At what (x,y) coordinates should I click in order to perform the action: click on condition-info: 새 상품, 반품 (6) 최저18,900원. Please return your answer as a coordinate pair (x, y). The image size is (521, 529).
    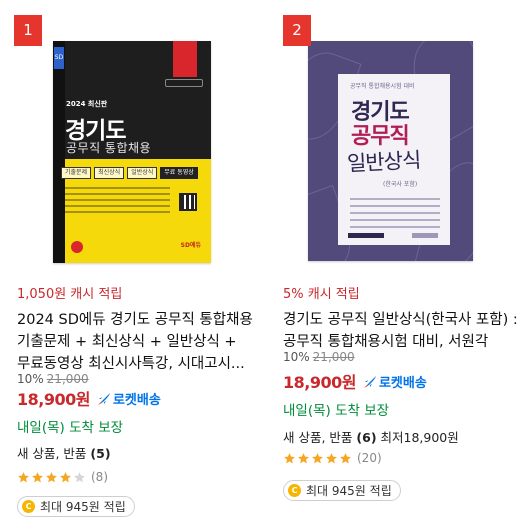
    Looking at the image, I should click on (371, 437).